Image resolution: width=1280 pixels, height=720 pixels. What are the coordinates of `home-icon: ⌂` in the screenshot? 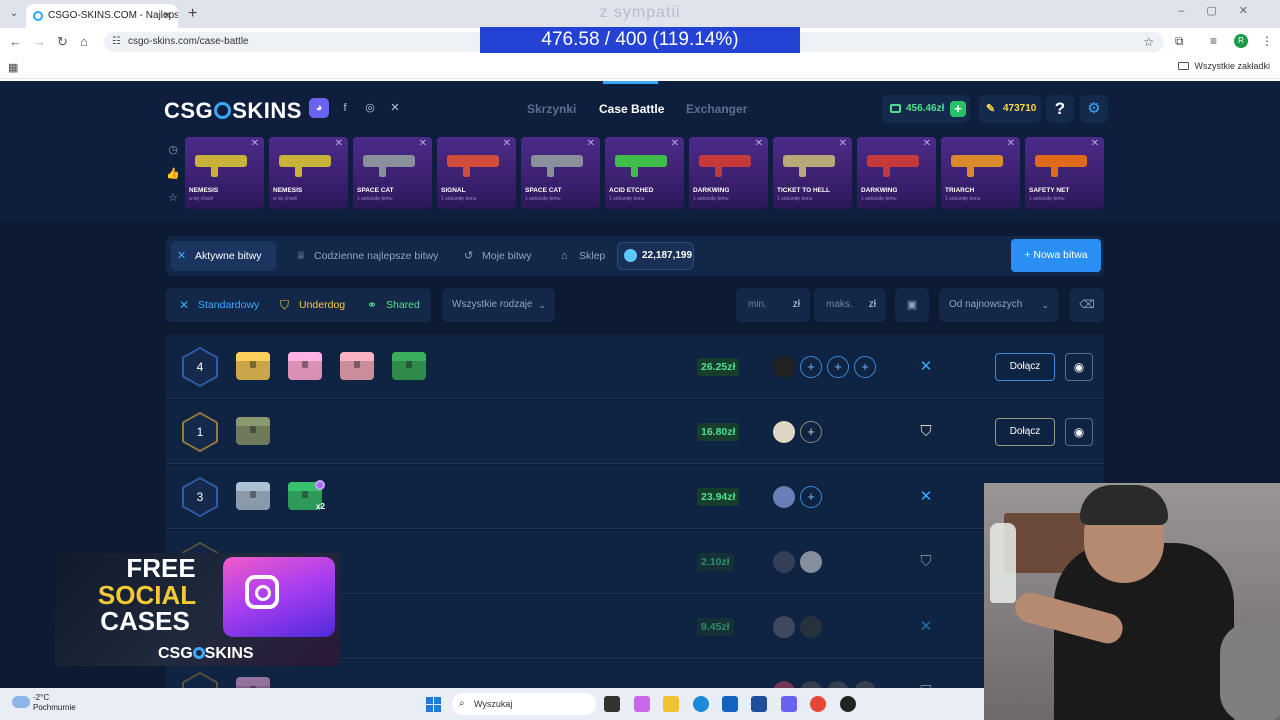 It's located at (84, 41).